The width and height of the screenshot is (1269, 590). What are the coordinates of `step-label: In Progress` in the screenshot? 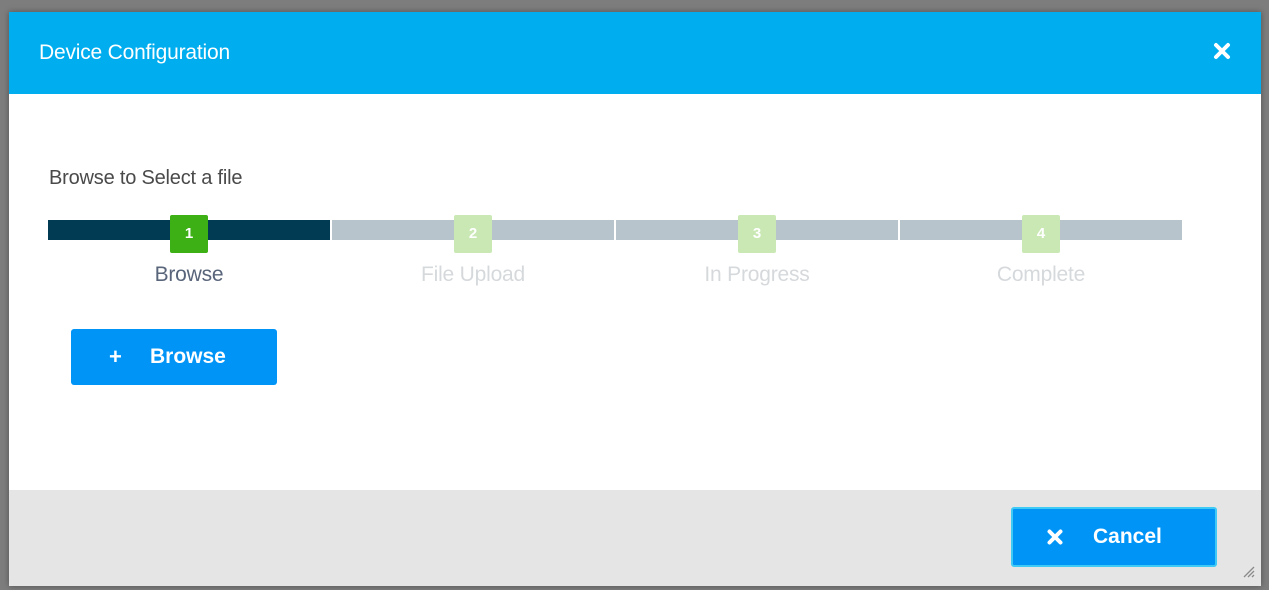 It's located at (757, 274).